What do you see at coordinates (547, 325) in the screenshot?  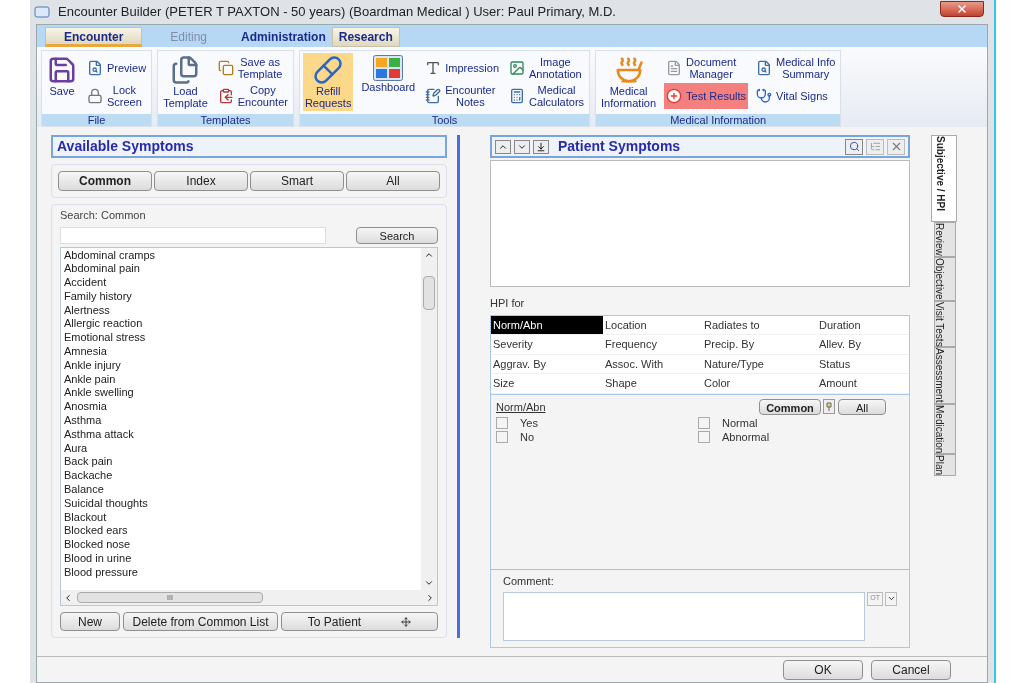 I see `hpi-cell: Norm/Abn` at bounding box center [547, 325].